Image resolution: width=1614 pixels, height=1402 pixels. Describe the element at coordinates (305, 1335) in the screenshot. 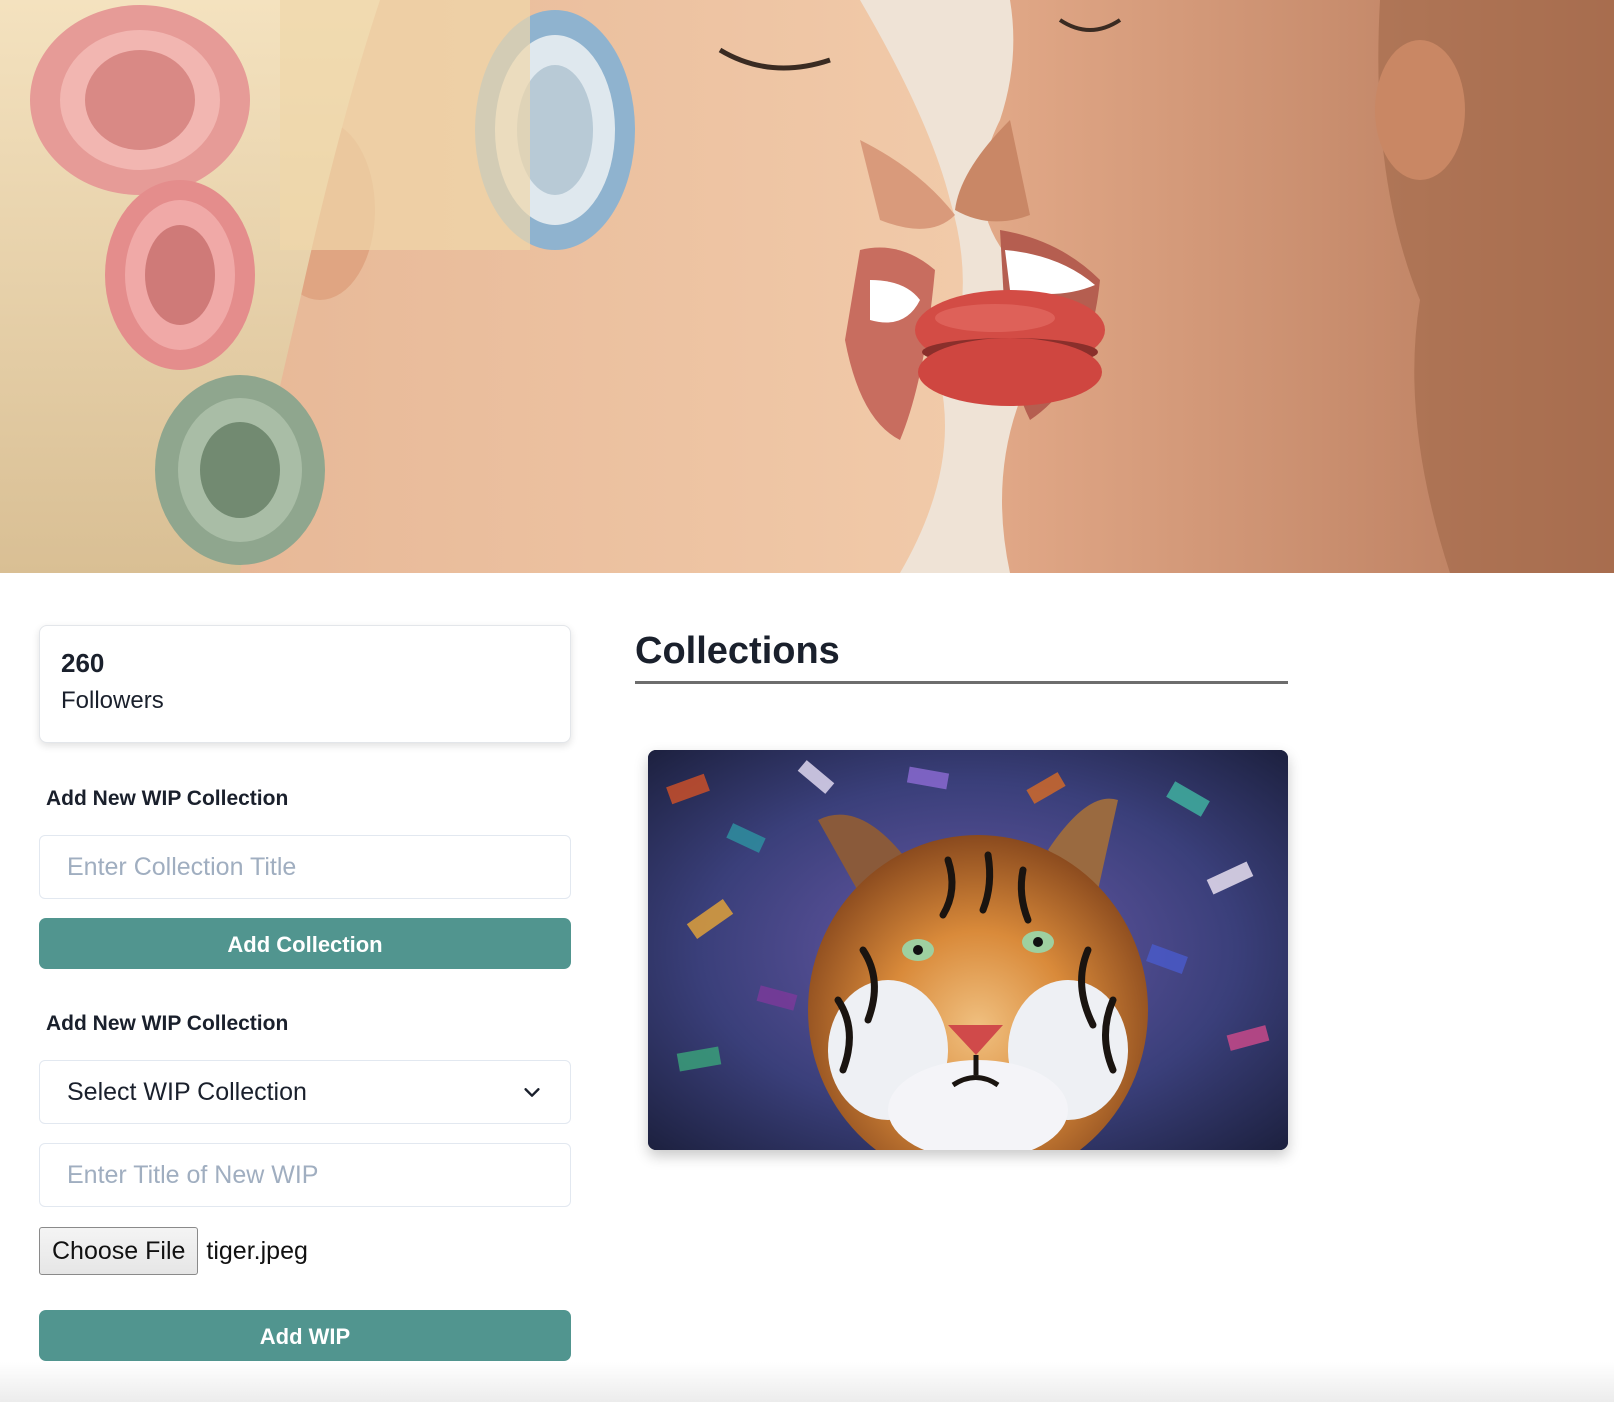

I see `add-wip-button: Add WIP` at that location.